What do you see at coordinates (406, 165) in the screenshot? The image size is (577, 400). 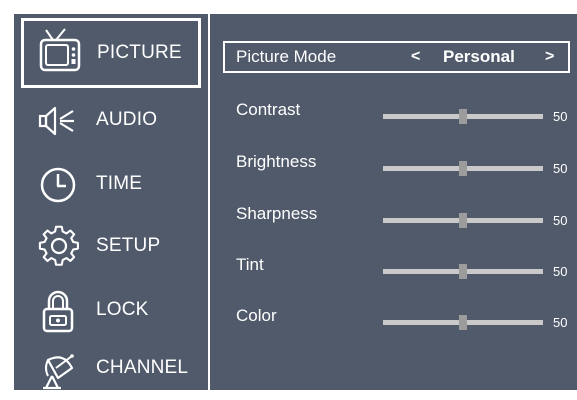 I see `setting-row-brightness: Brightness 50` at bounding box center [406, 165].